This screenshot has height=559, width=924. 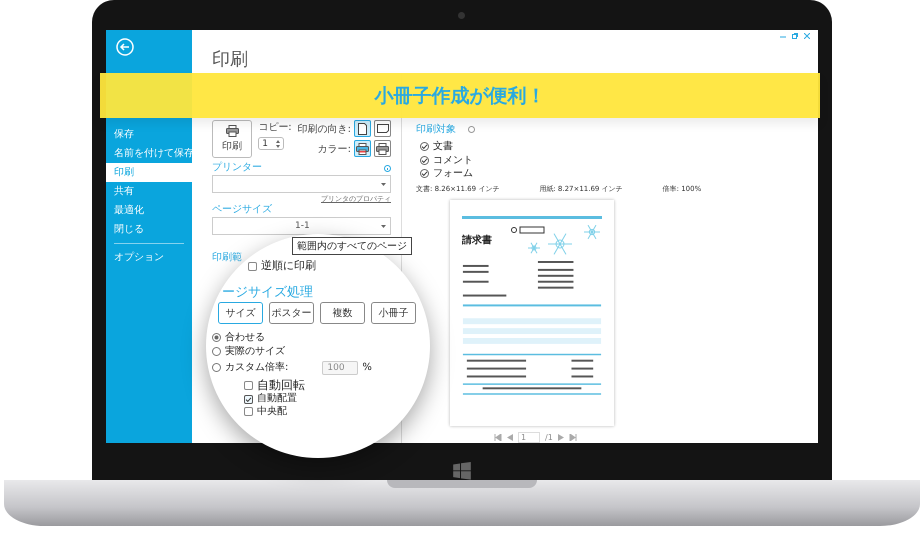 I want to click on first-page-icon, so click(x=498, y=437).